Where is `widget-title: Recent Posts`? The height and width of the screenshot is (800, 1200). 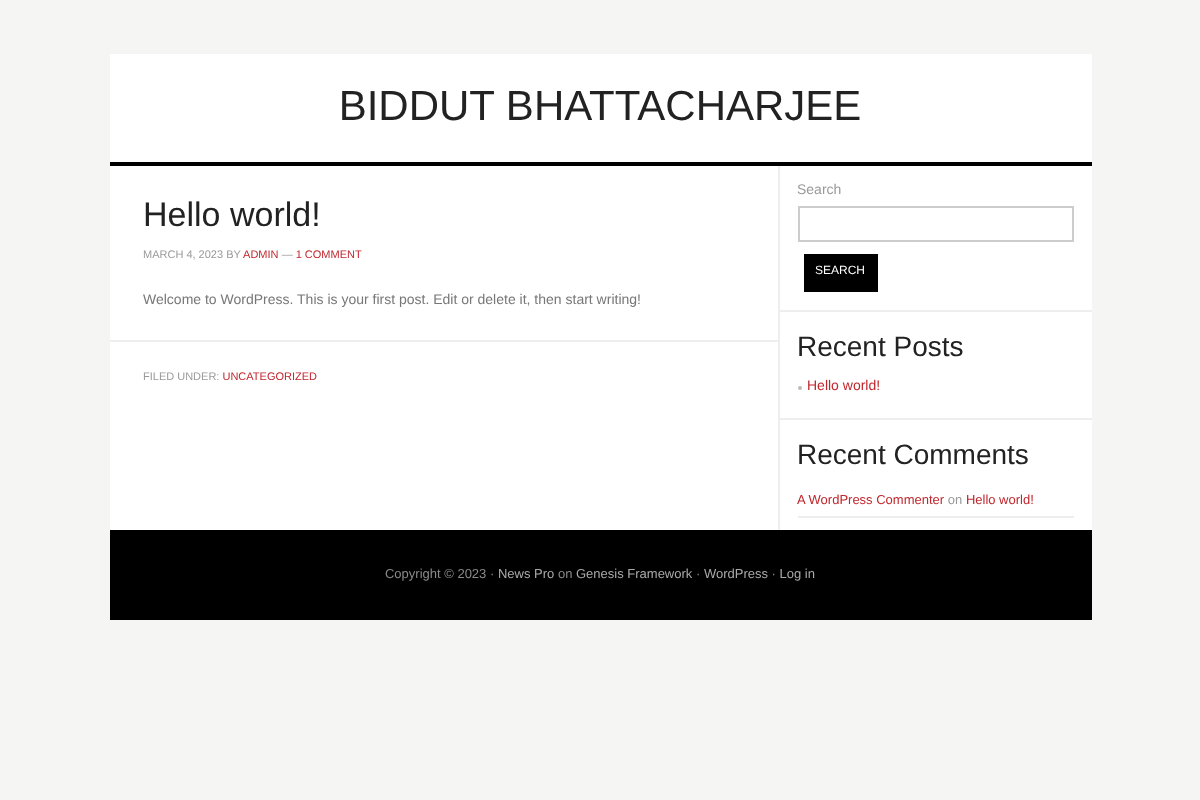
widget-title: Recent Posts is located at coordinates (881, 346).